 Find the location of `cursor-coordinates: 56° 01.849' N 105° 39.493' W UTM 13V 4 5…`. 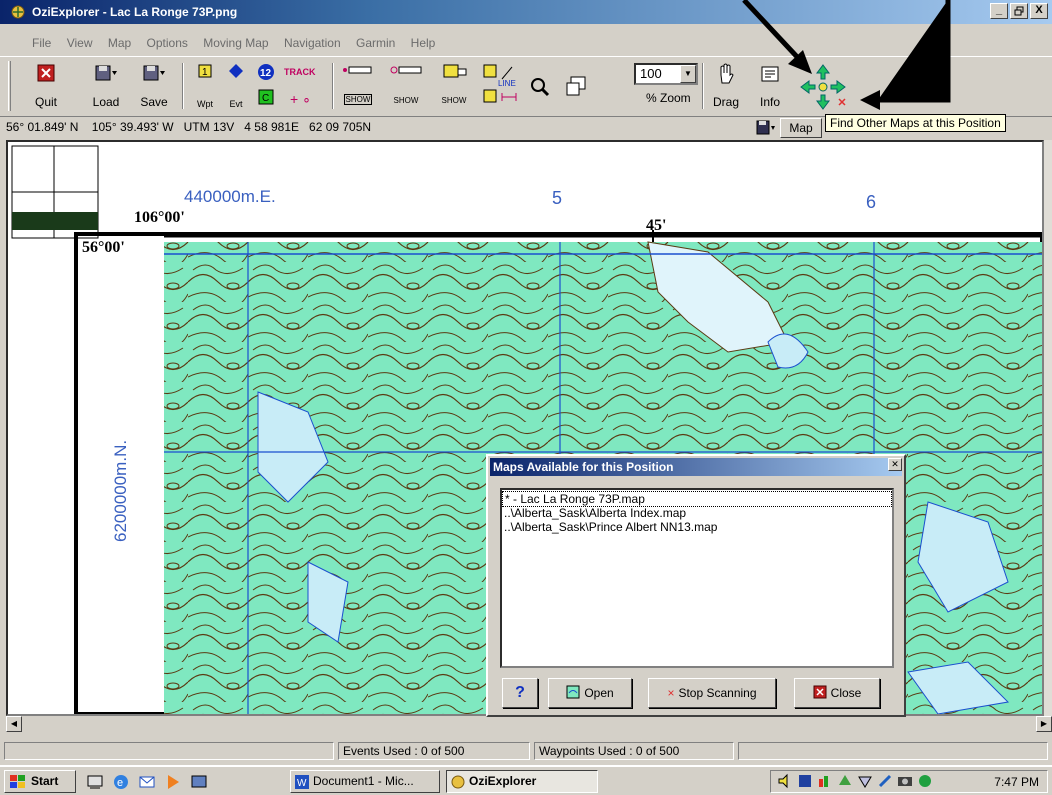

cursor-coordinates: 56° 01.849' N 105° 39.493' W UTM 13V 4 5… is located at coordinates (189, 127).